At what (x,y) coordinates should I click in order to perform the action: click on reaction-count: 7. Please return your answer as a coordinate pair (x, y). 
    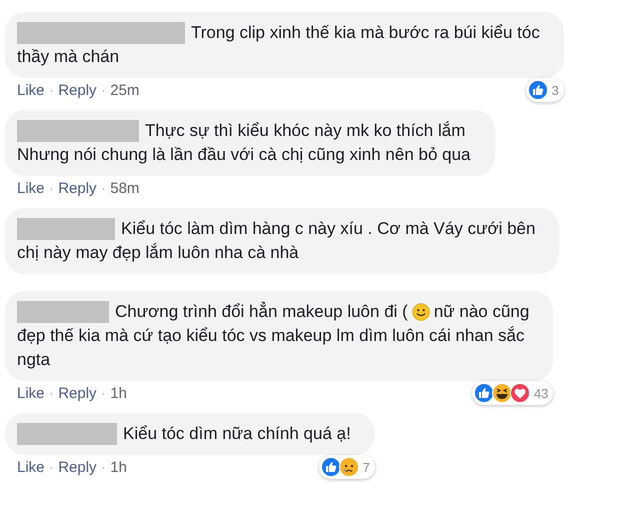
    Looking at the image, I should click on (366, 467).